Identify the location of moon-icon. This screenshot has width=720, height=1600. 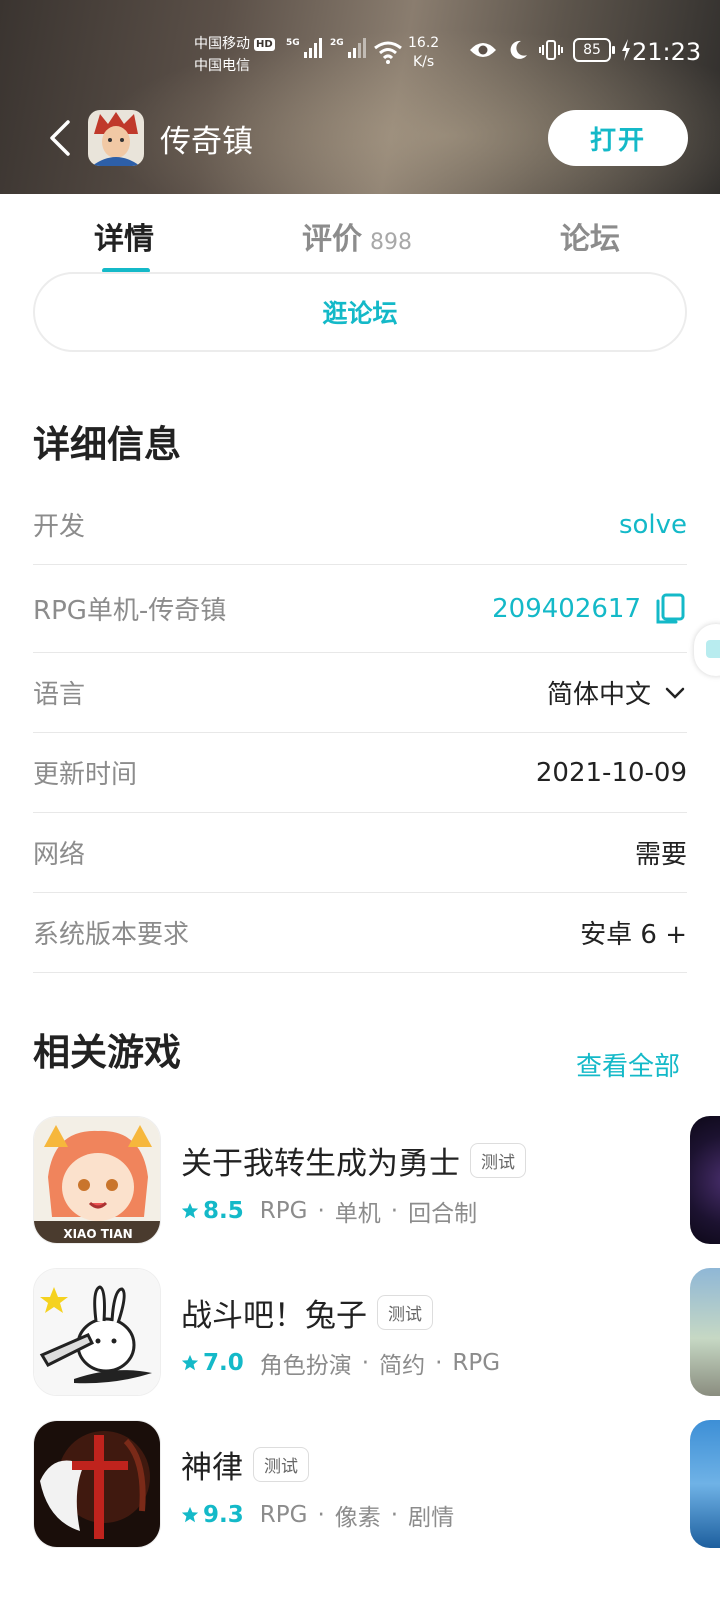
(518, 49).